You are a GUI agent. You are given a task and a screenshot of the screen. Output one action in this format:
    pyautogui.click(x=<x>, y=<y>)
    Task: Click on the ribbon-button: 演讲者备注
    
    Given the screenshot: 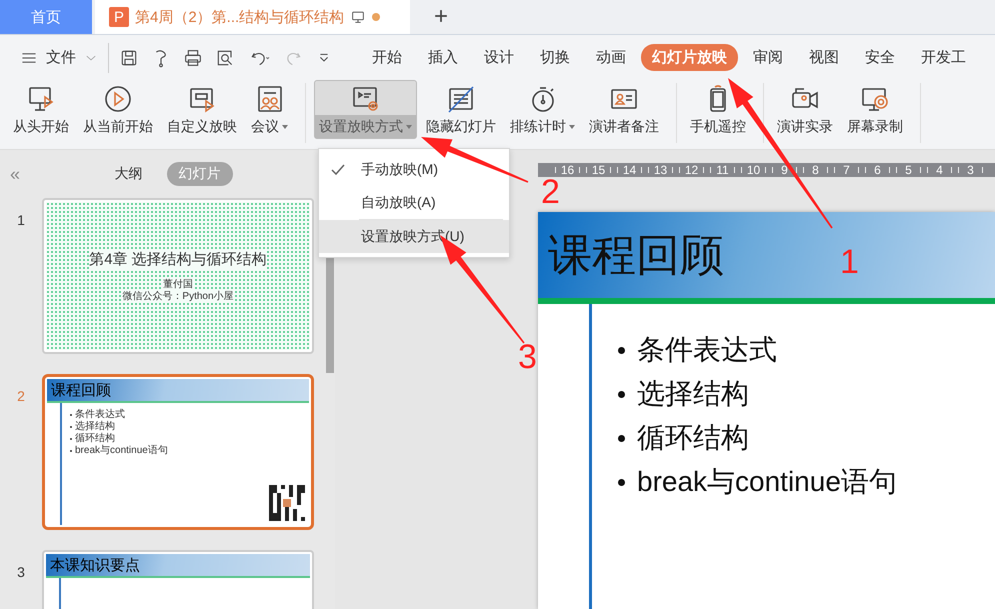 What is the action you would take?
    pyautogui.click(x=624, y=109)
    